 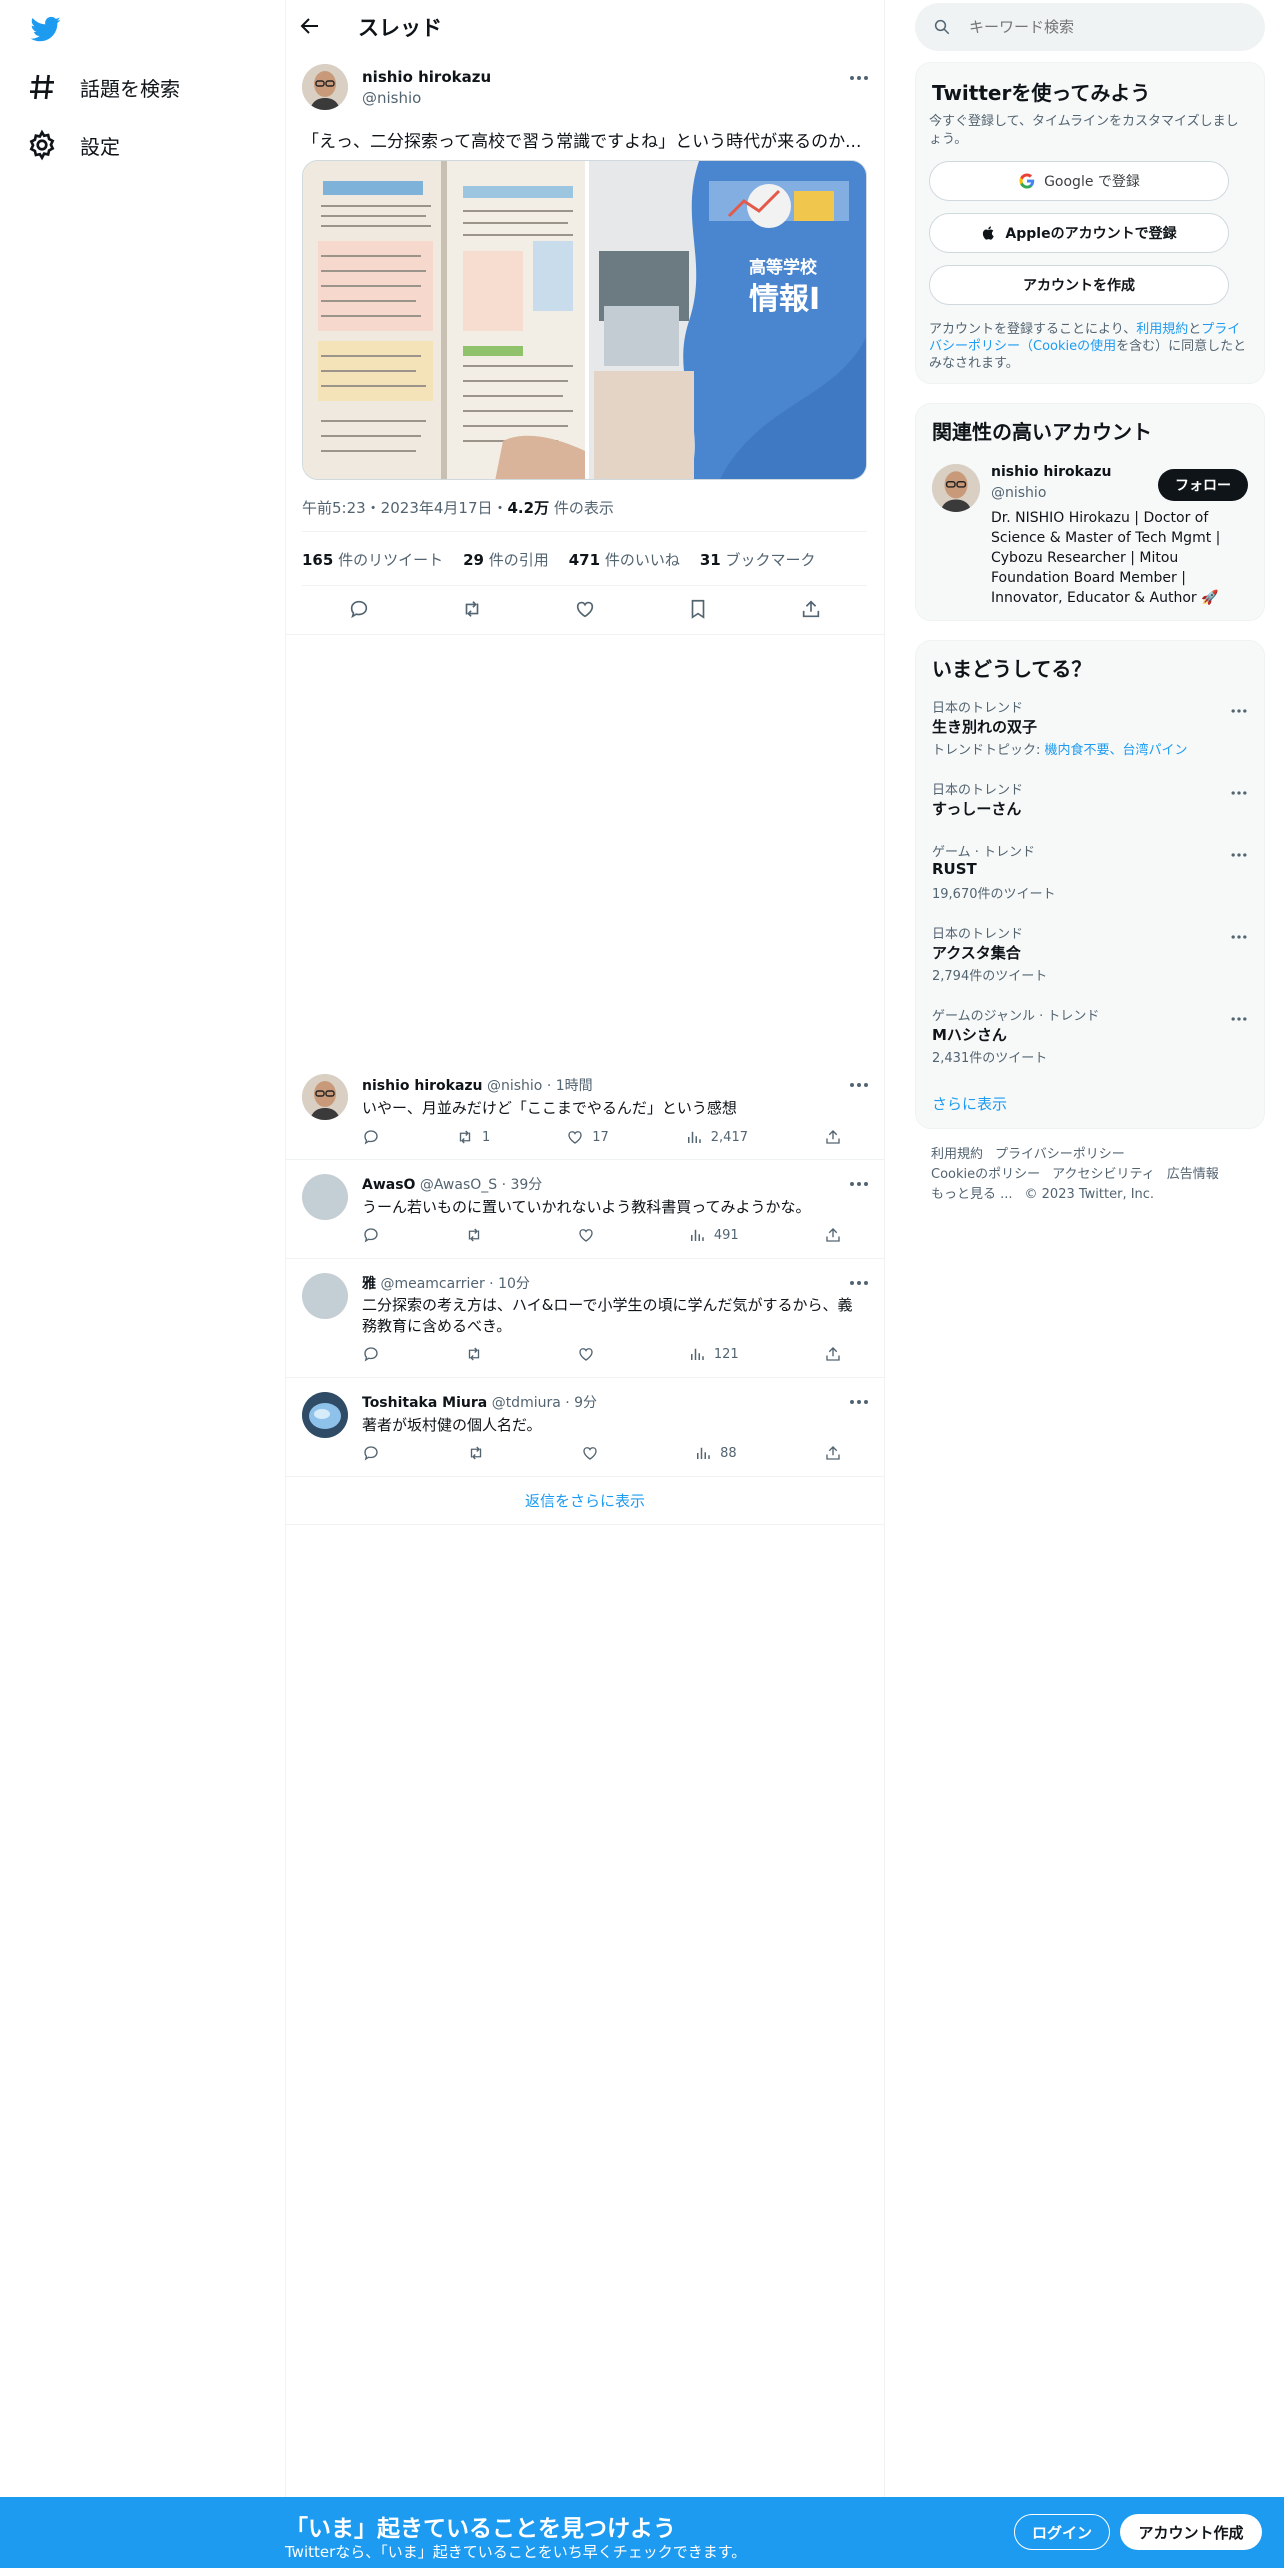 What do you see at coordinates (472, 609) in the screenshot?
I see `retweet-icon` at bounding box center [472, 609].